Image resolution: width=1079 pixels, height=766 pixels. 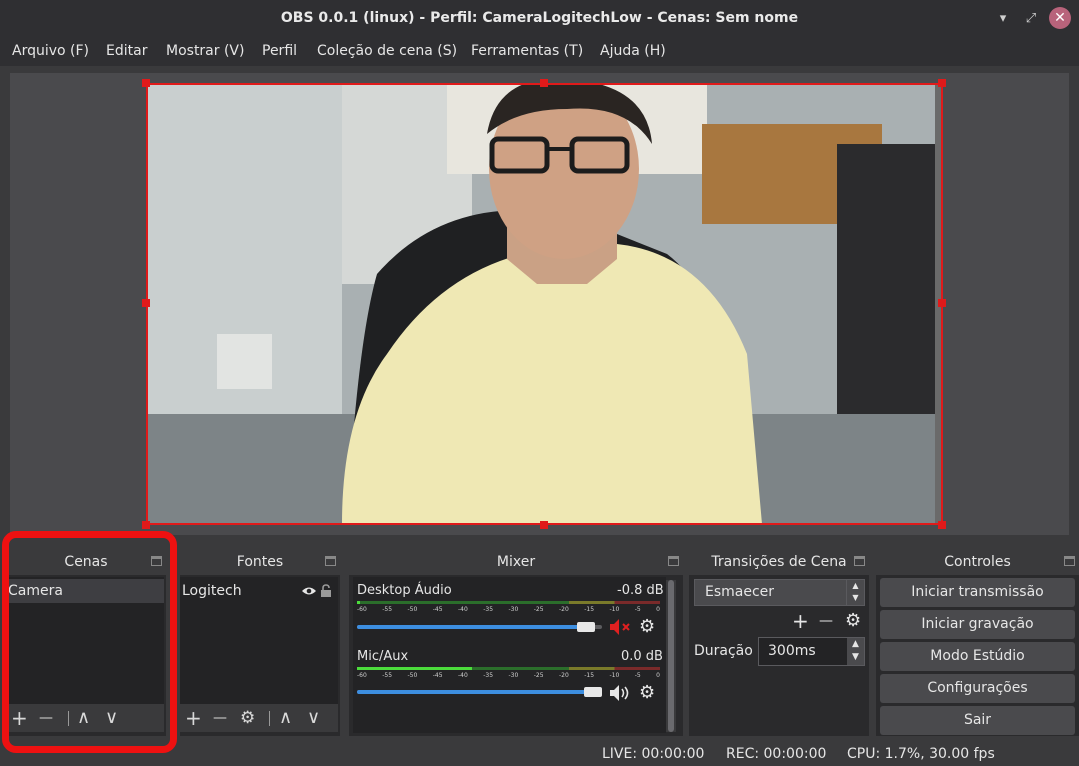 What do you see at coordinates (779, 592) in the screenshot?
I see `transition-select: Esmaecer ▲ ▼` at bounding box center [779, 592].